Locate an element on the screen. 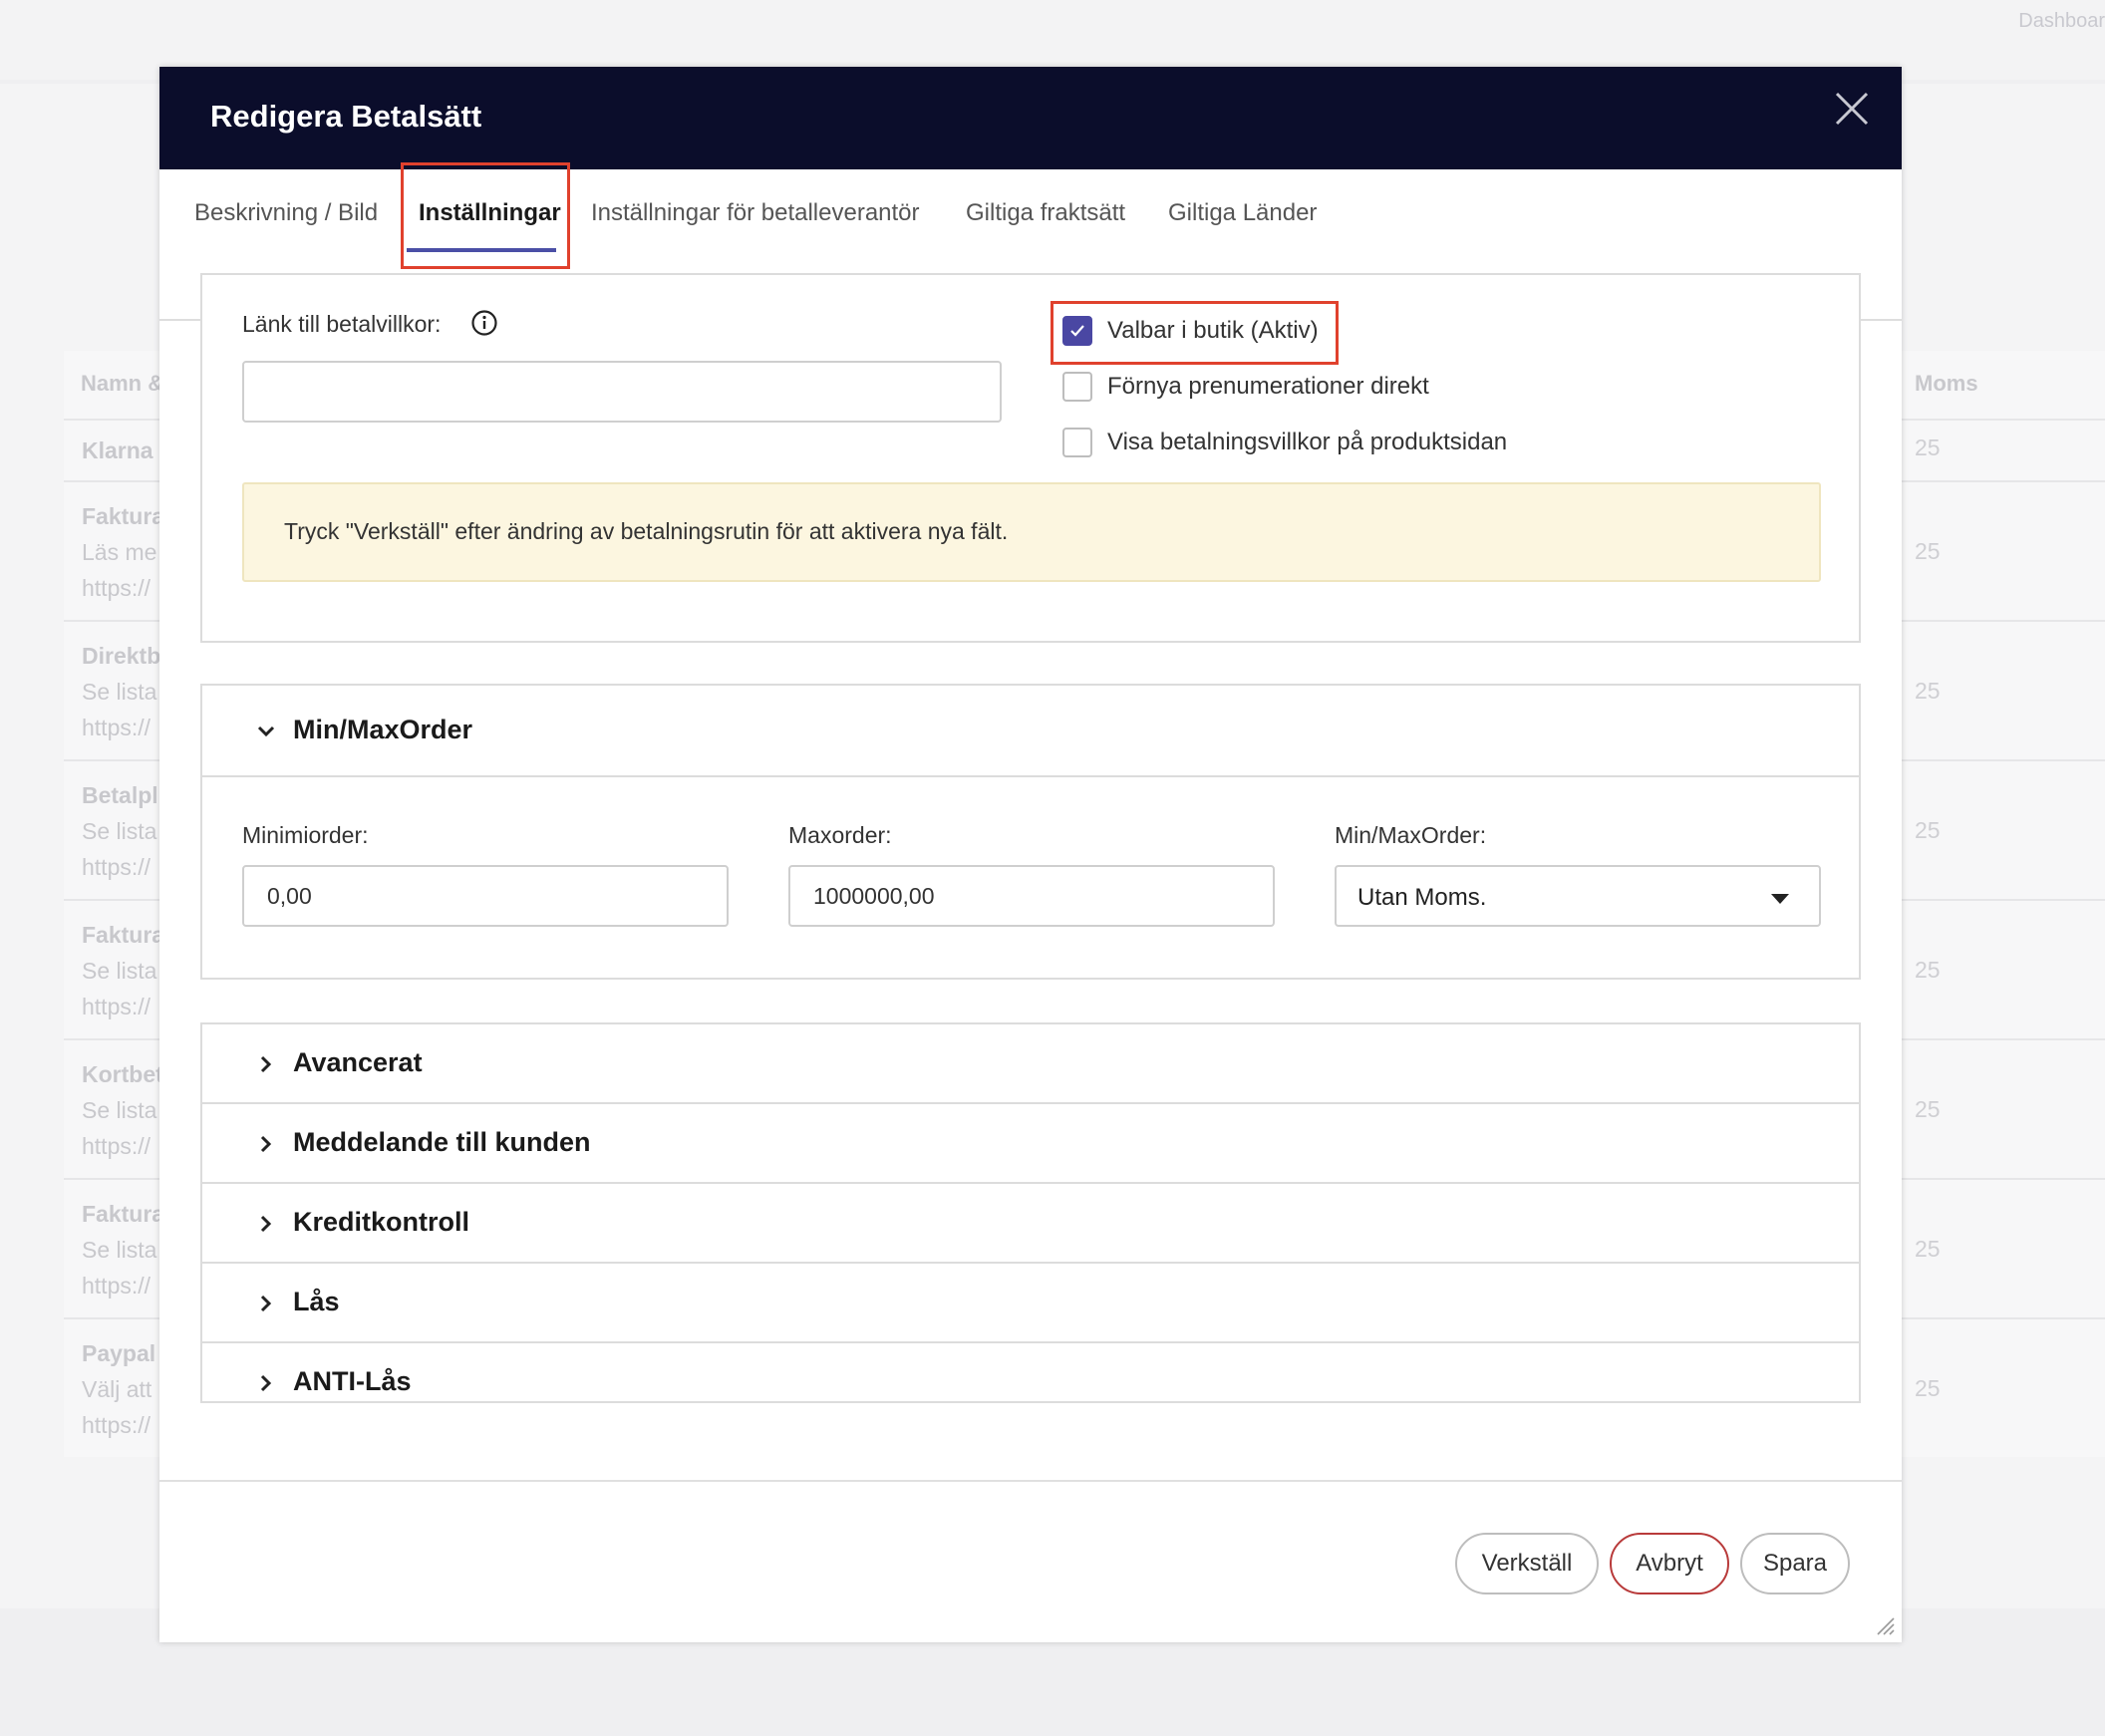 The height and width of the screenshot is (1736, 2105). terms-link-input is located at coordinates (622, 392).